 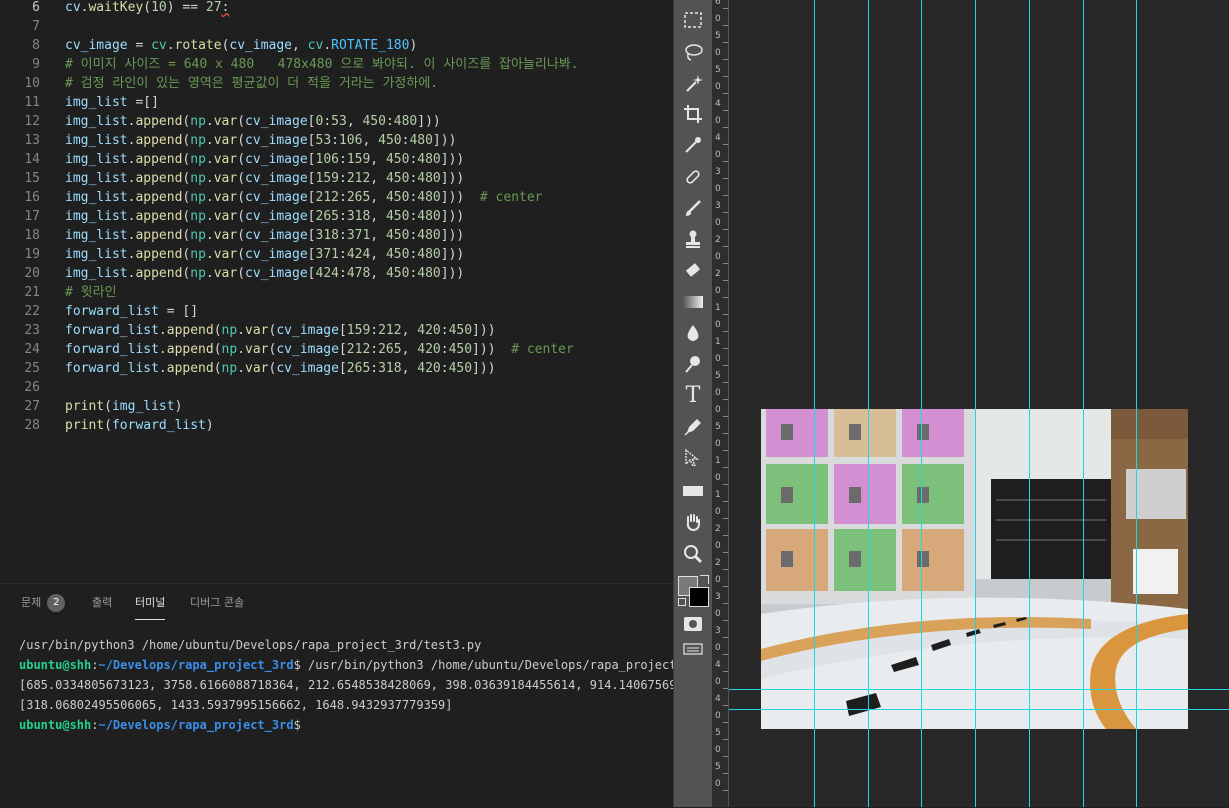 What do you see at coordinates (718, 3) in the screenshot?
I see `ruler-tick-label: 6` at bounding box center [718, 3].